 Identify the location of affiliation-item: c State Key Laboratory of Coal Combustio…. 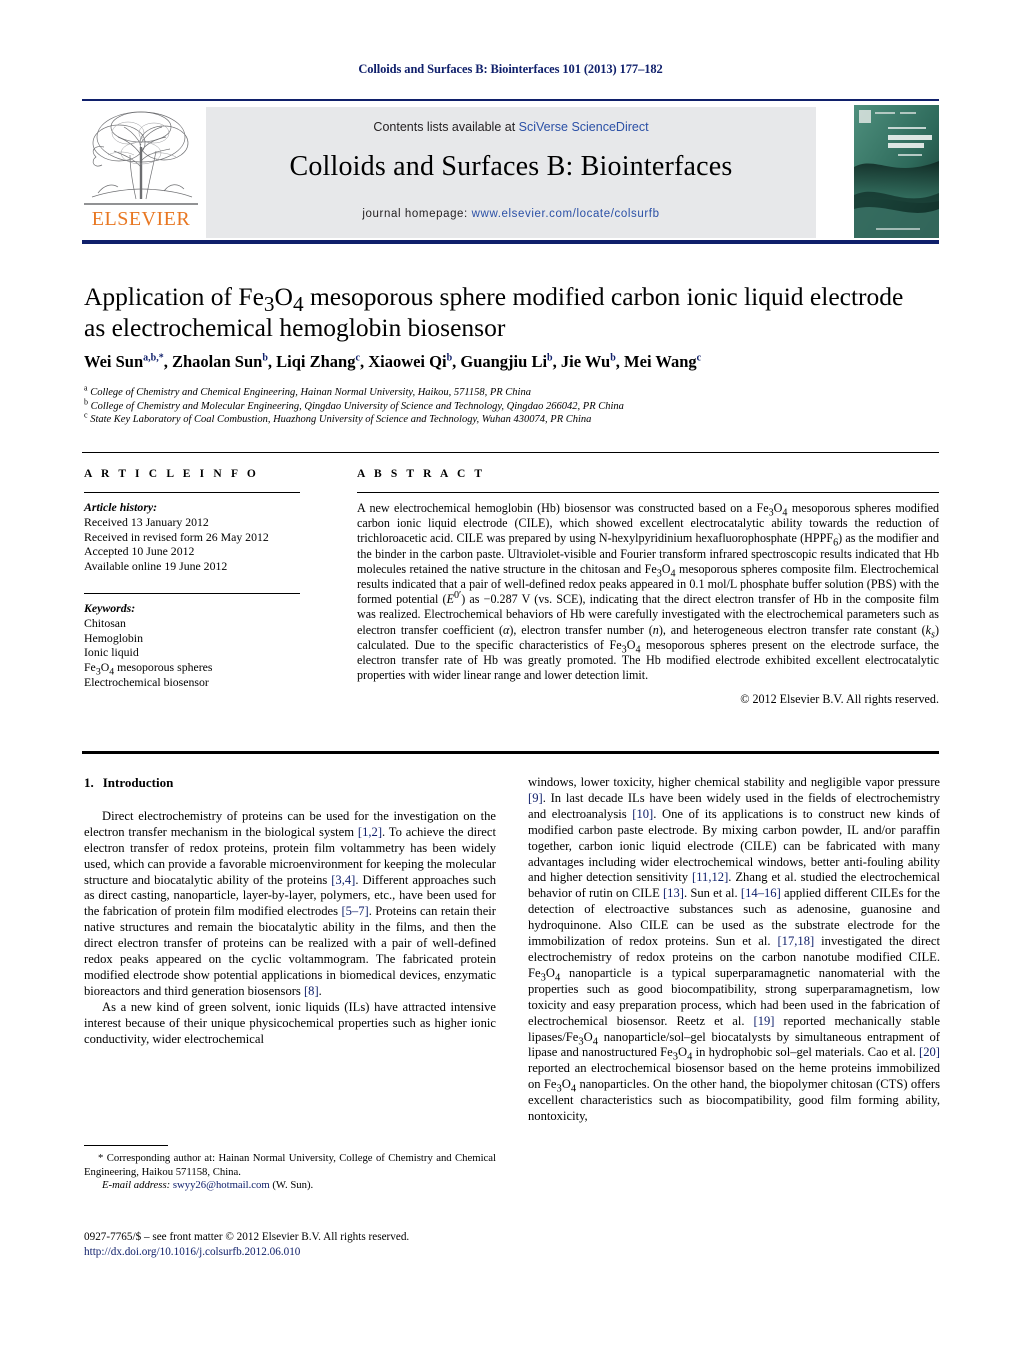
(338, 417).